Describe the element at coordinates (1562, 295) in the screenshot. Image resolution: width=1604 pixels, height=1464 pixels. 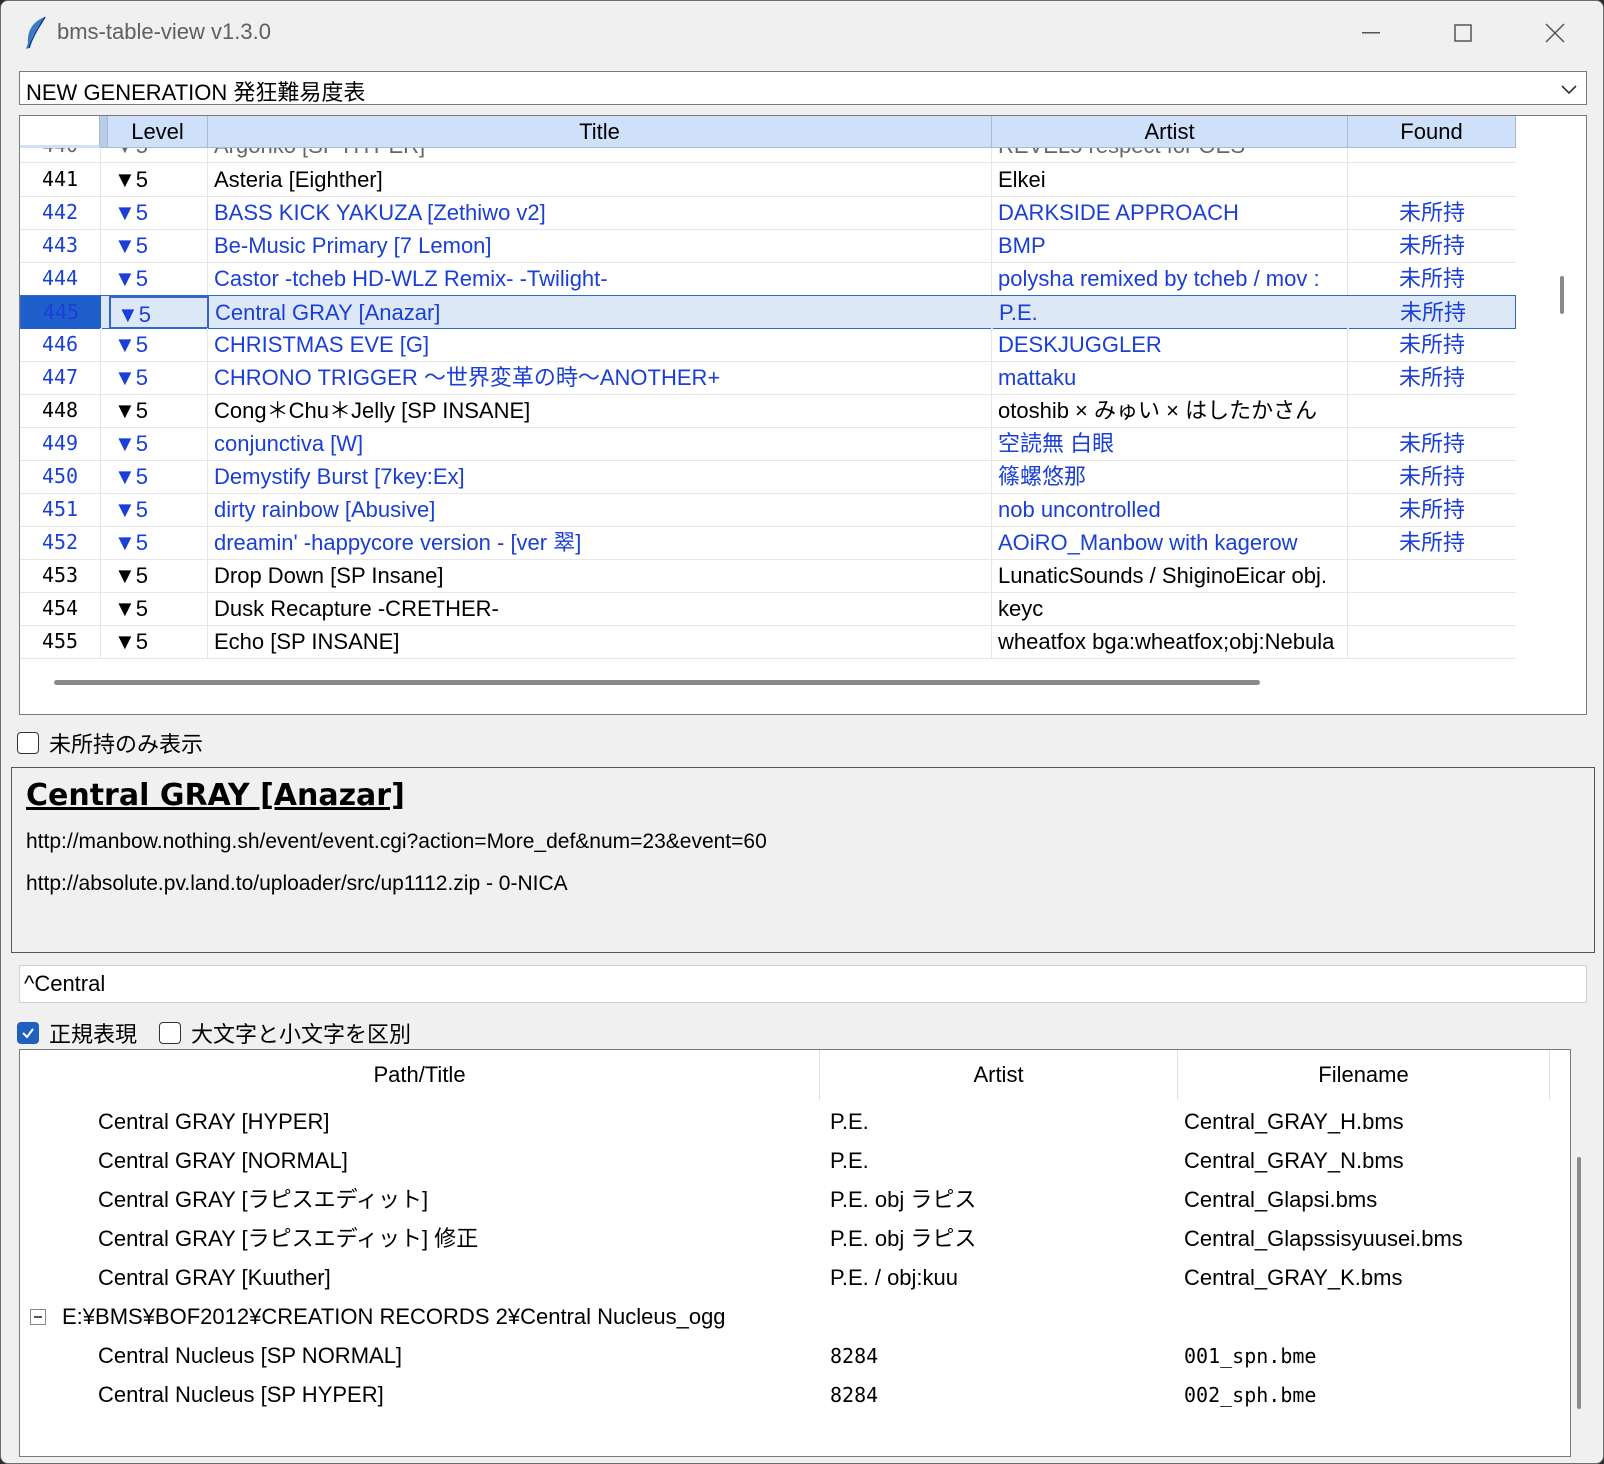
I see `vertical-scrollbar` at that location.